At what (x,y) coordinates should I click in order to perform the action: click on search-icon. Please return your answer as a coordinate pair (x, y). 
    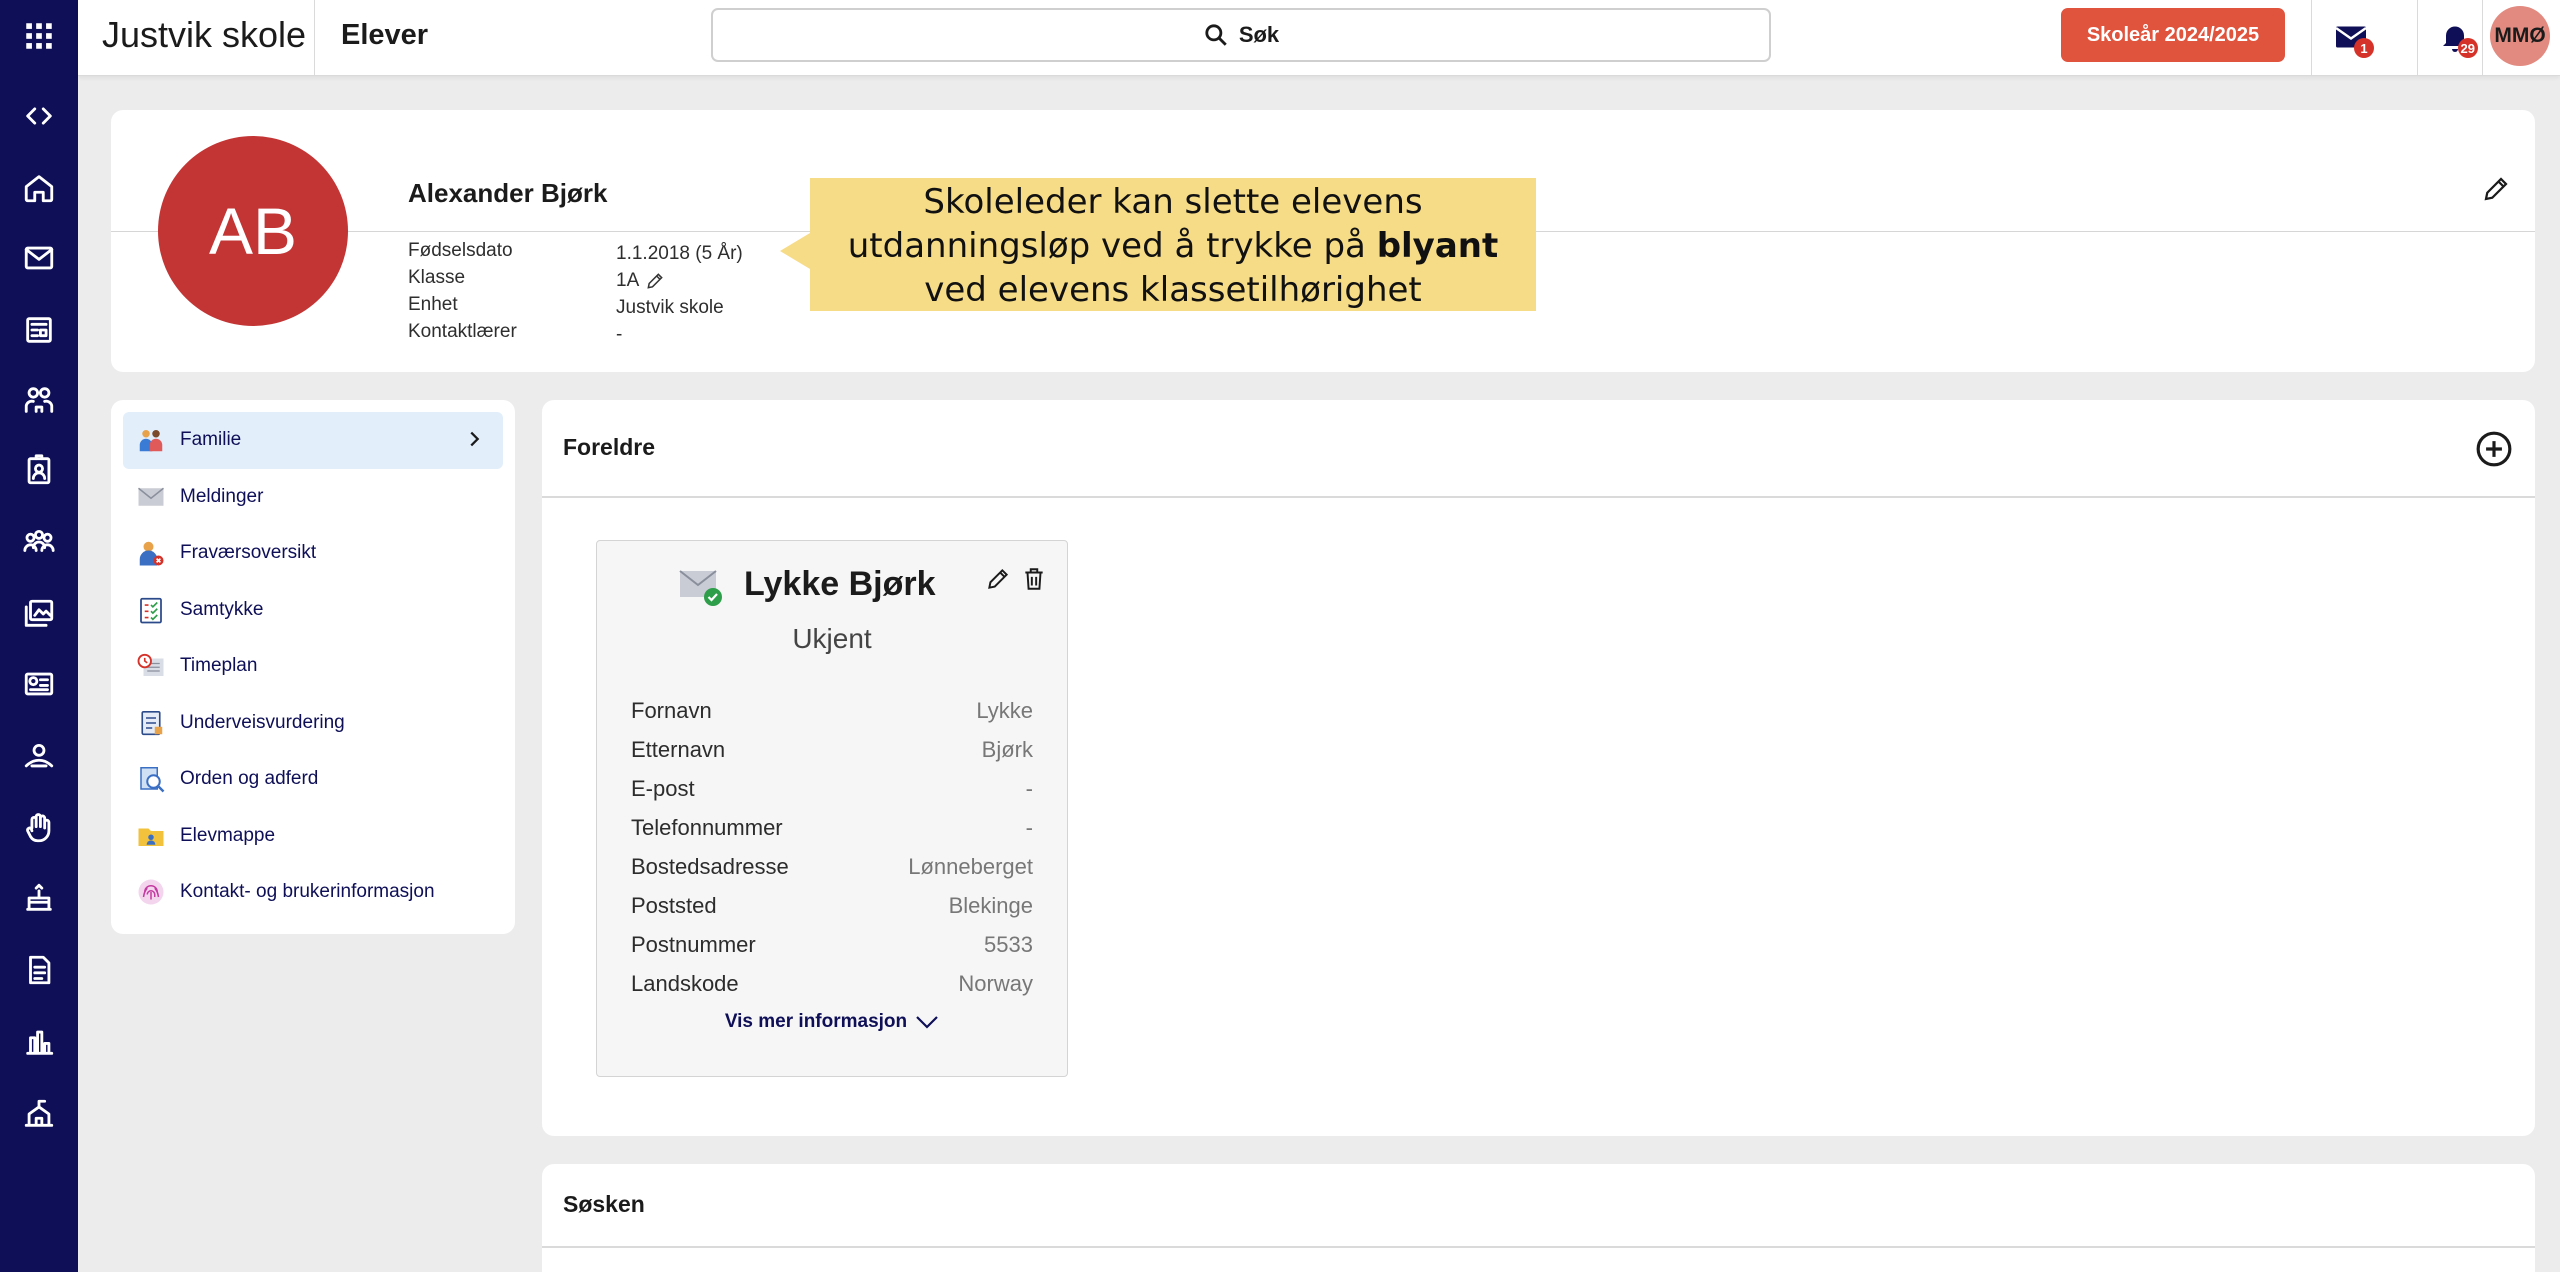
    Looking at the image, I should click on (1216, 35).